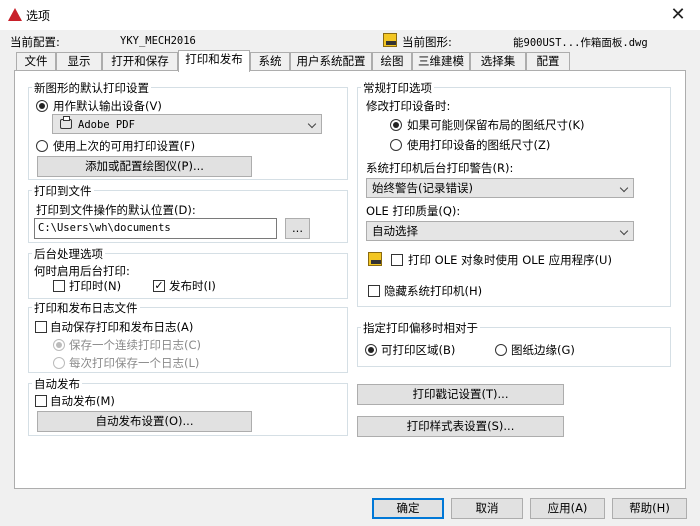 This screenshot has height=526, width=700. What do you see at coordinates (543, 350) in the screenshot?
I see `paper-edge-label: 图纸边缘(G)` at bounding box center [543, 350].